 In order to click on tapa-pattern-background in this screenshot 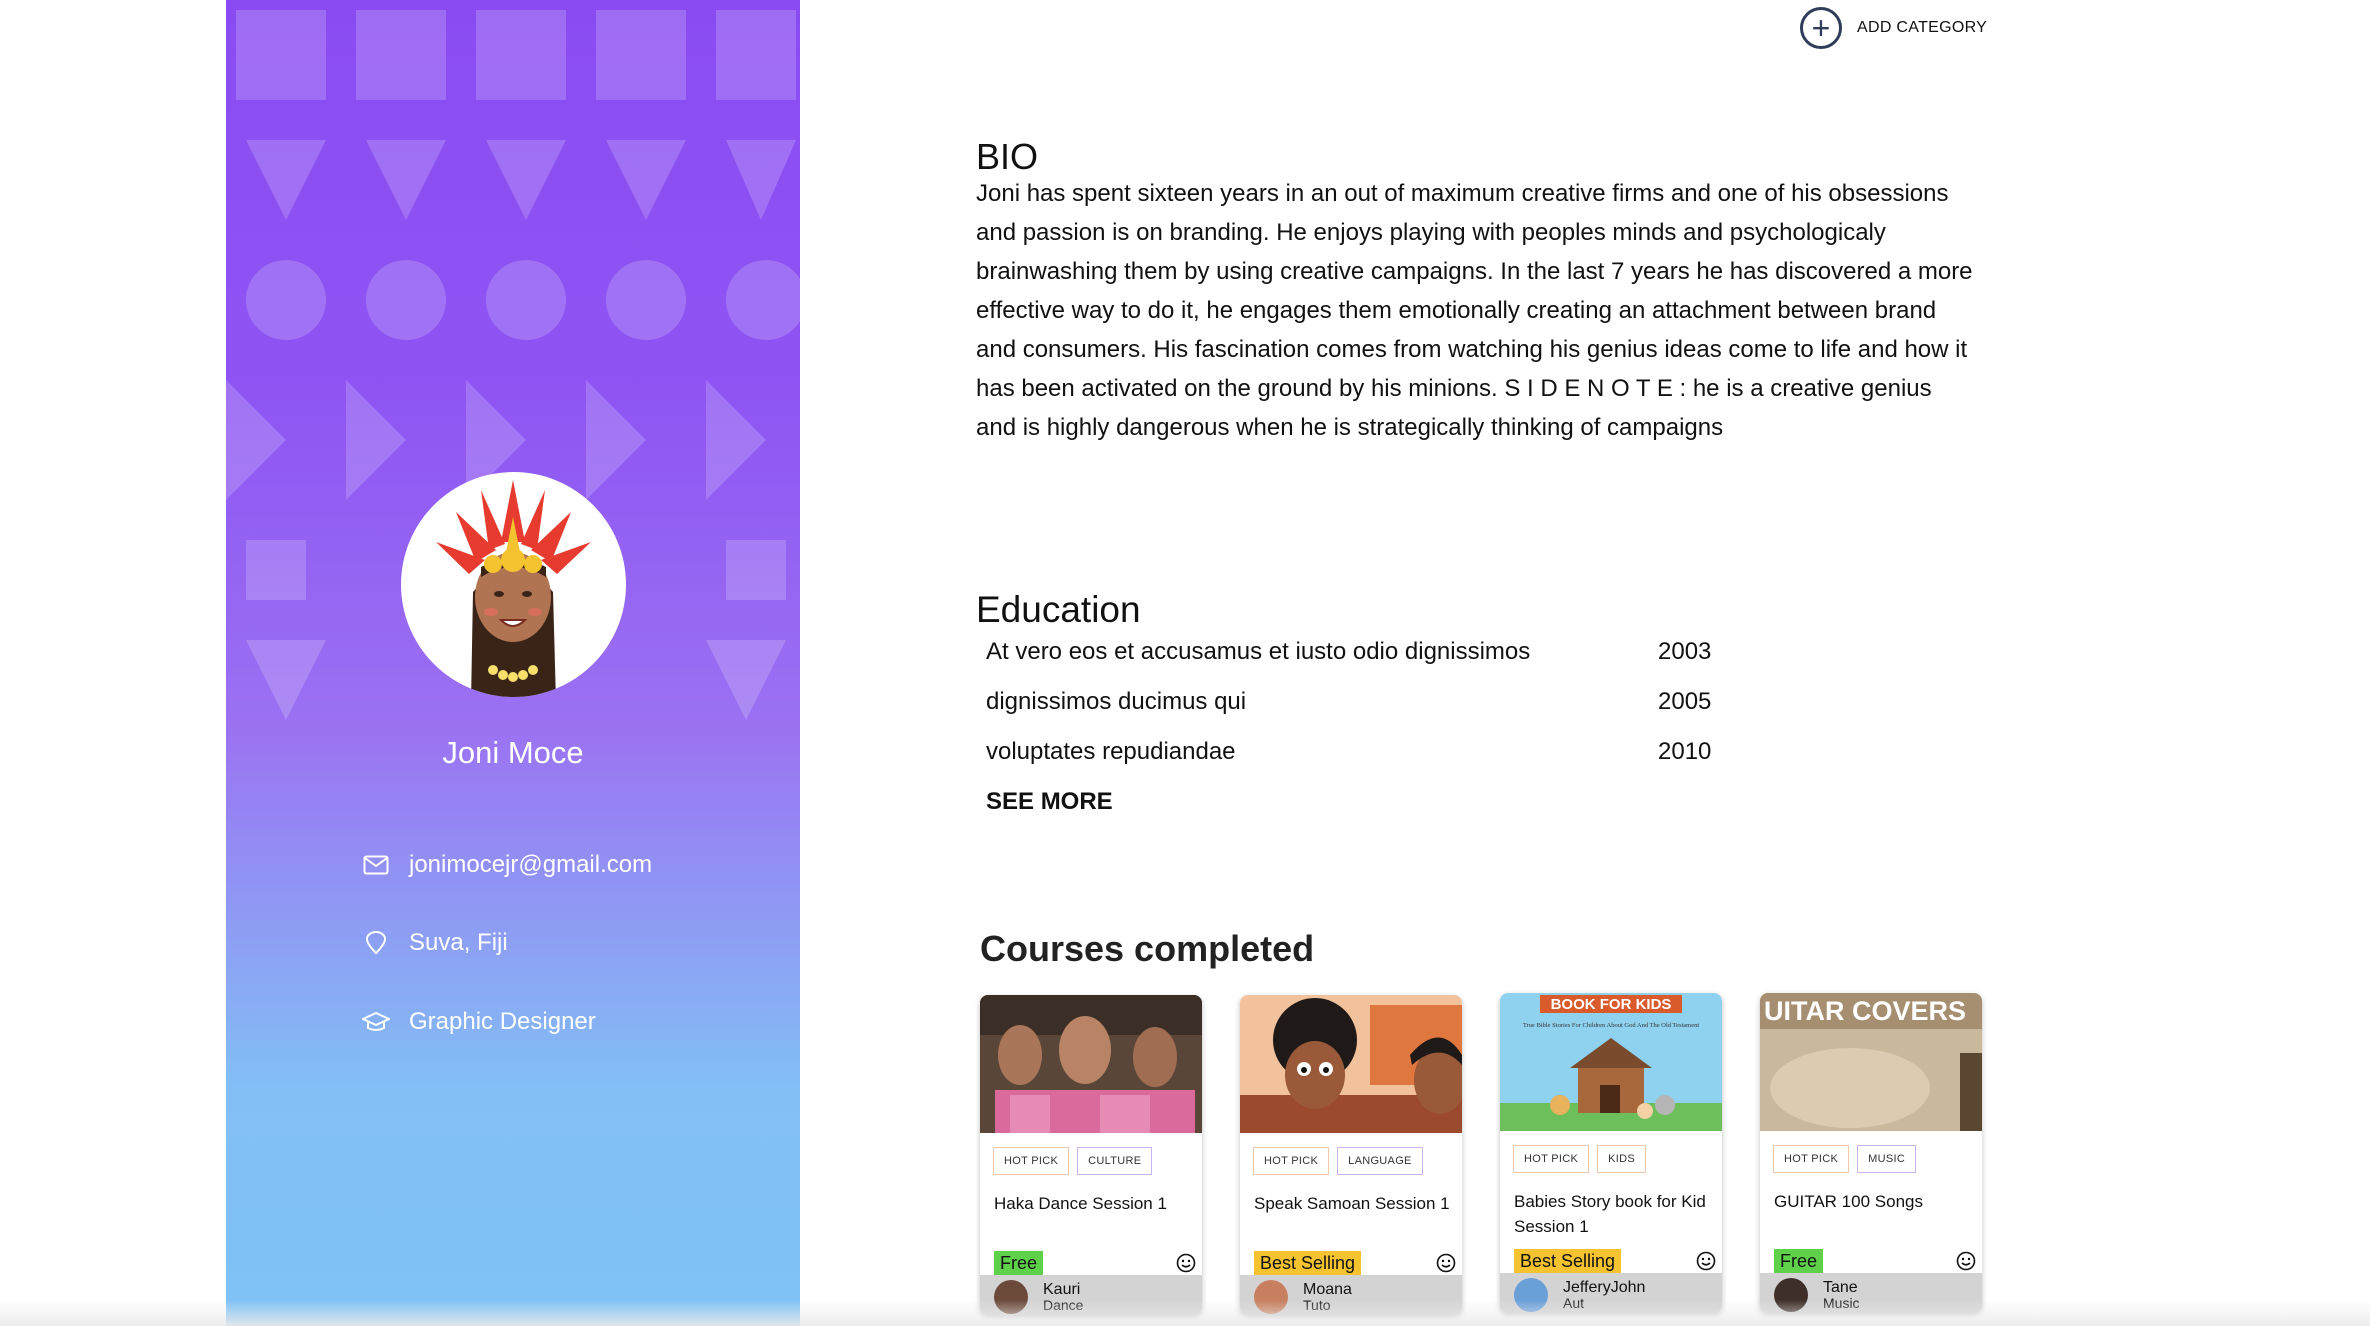, I will do `click(513, 365)`.